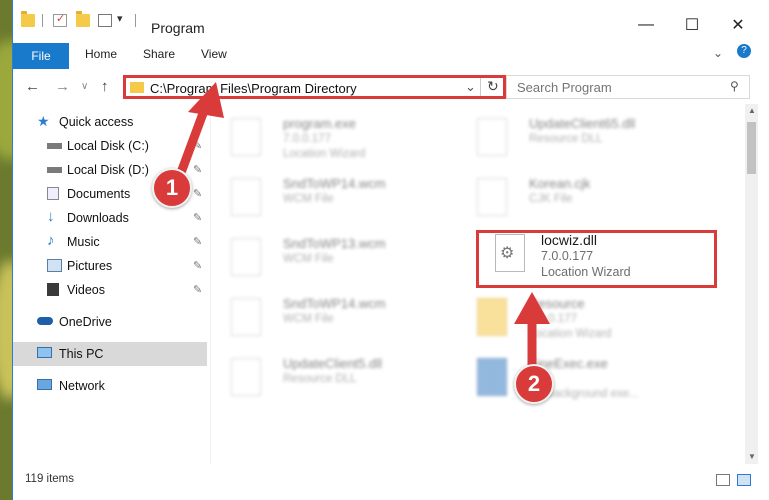 The image size is (769, 500). Describe the element at coordinates (391, 20) in the screenshot. I see `title-bar: ✓ ▾ Program — ☐ ✕` at that location.